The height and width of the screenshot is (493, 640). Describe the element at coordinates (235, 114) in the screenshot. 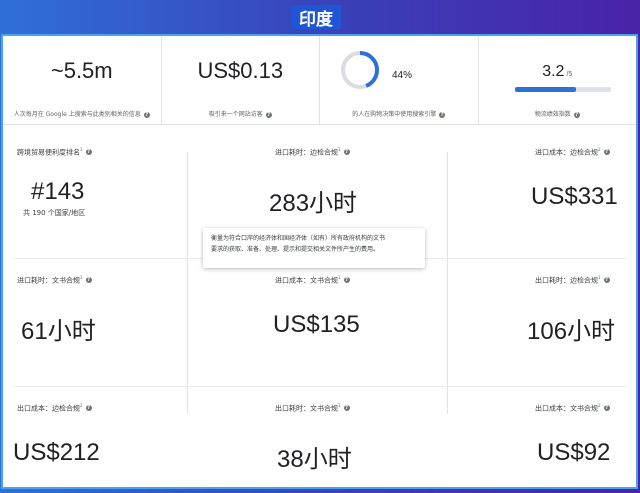

I see `stat-desc: 吸引来一个网站访客` at that location.